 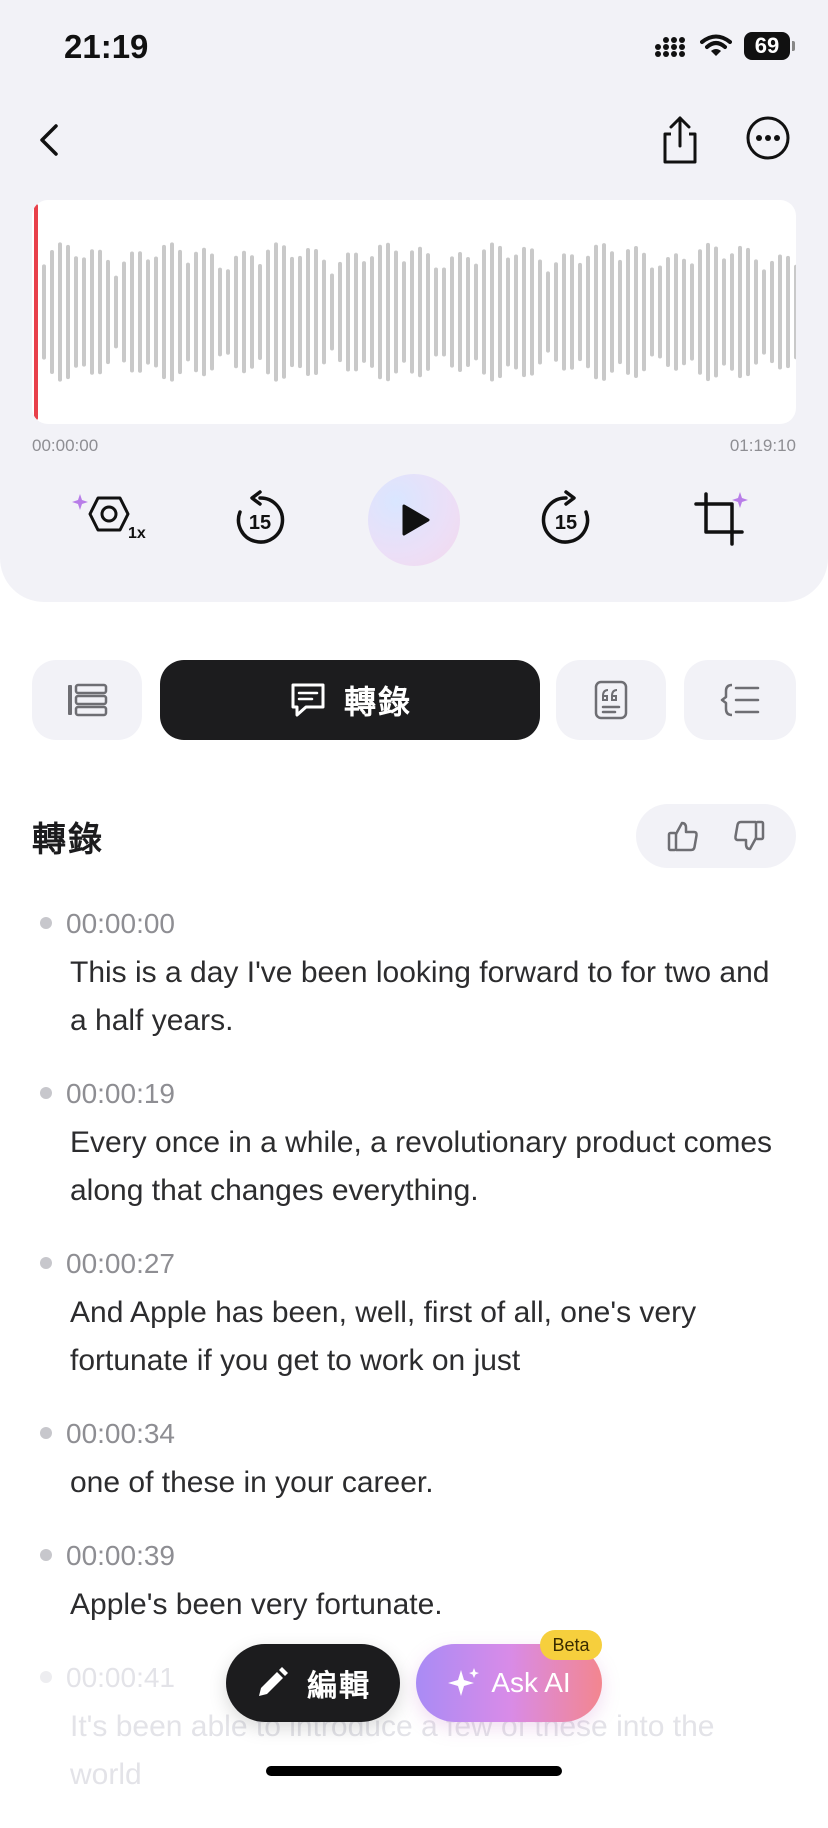 I want to click on edit-button: 編輯, so click(x=313, y=1683).